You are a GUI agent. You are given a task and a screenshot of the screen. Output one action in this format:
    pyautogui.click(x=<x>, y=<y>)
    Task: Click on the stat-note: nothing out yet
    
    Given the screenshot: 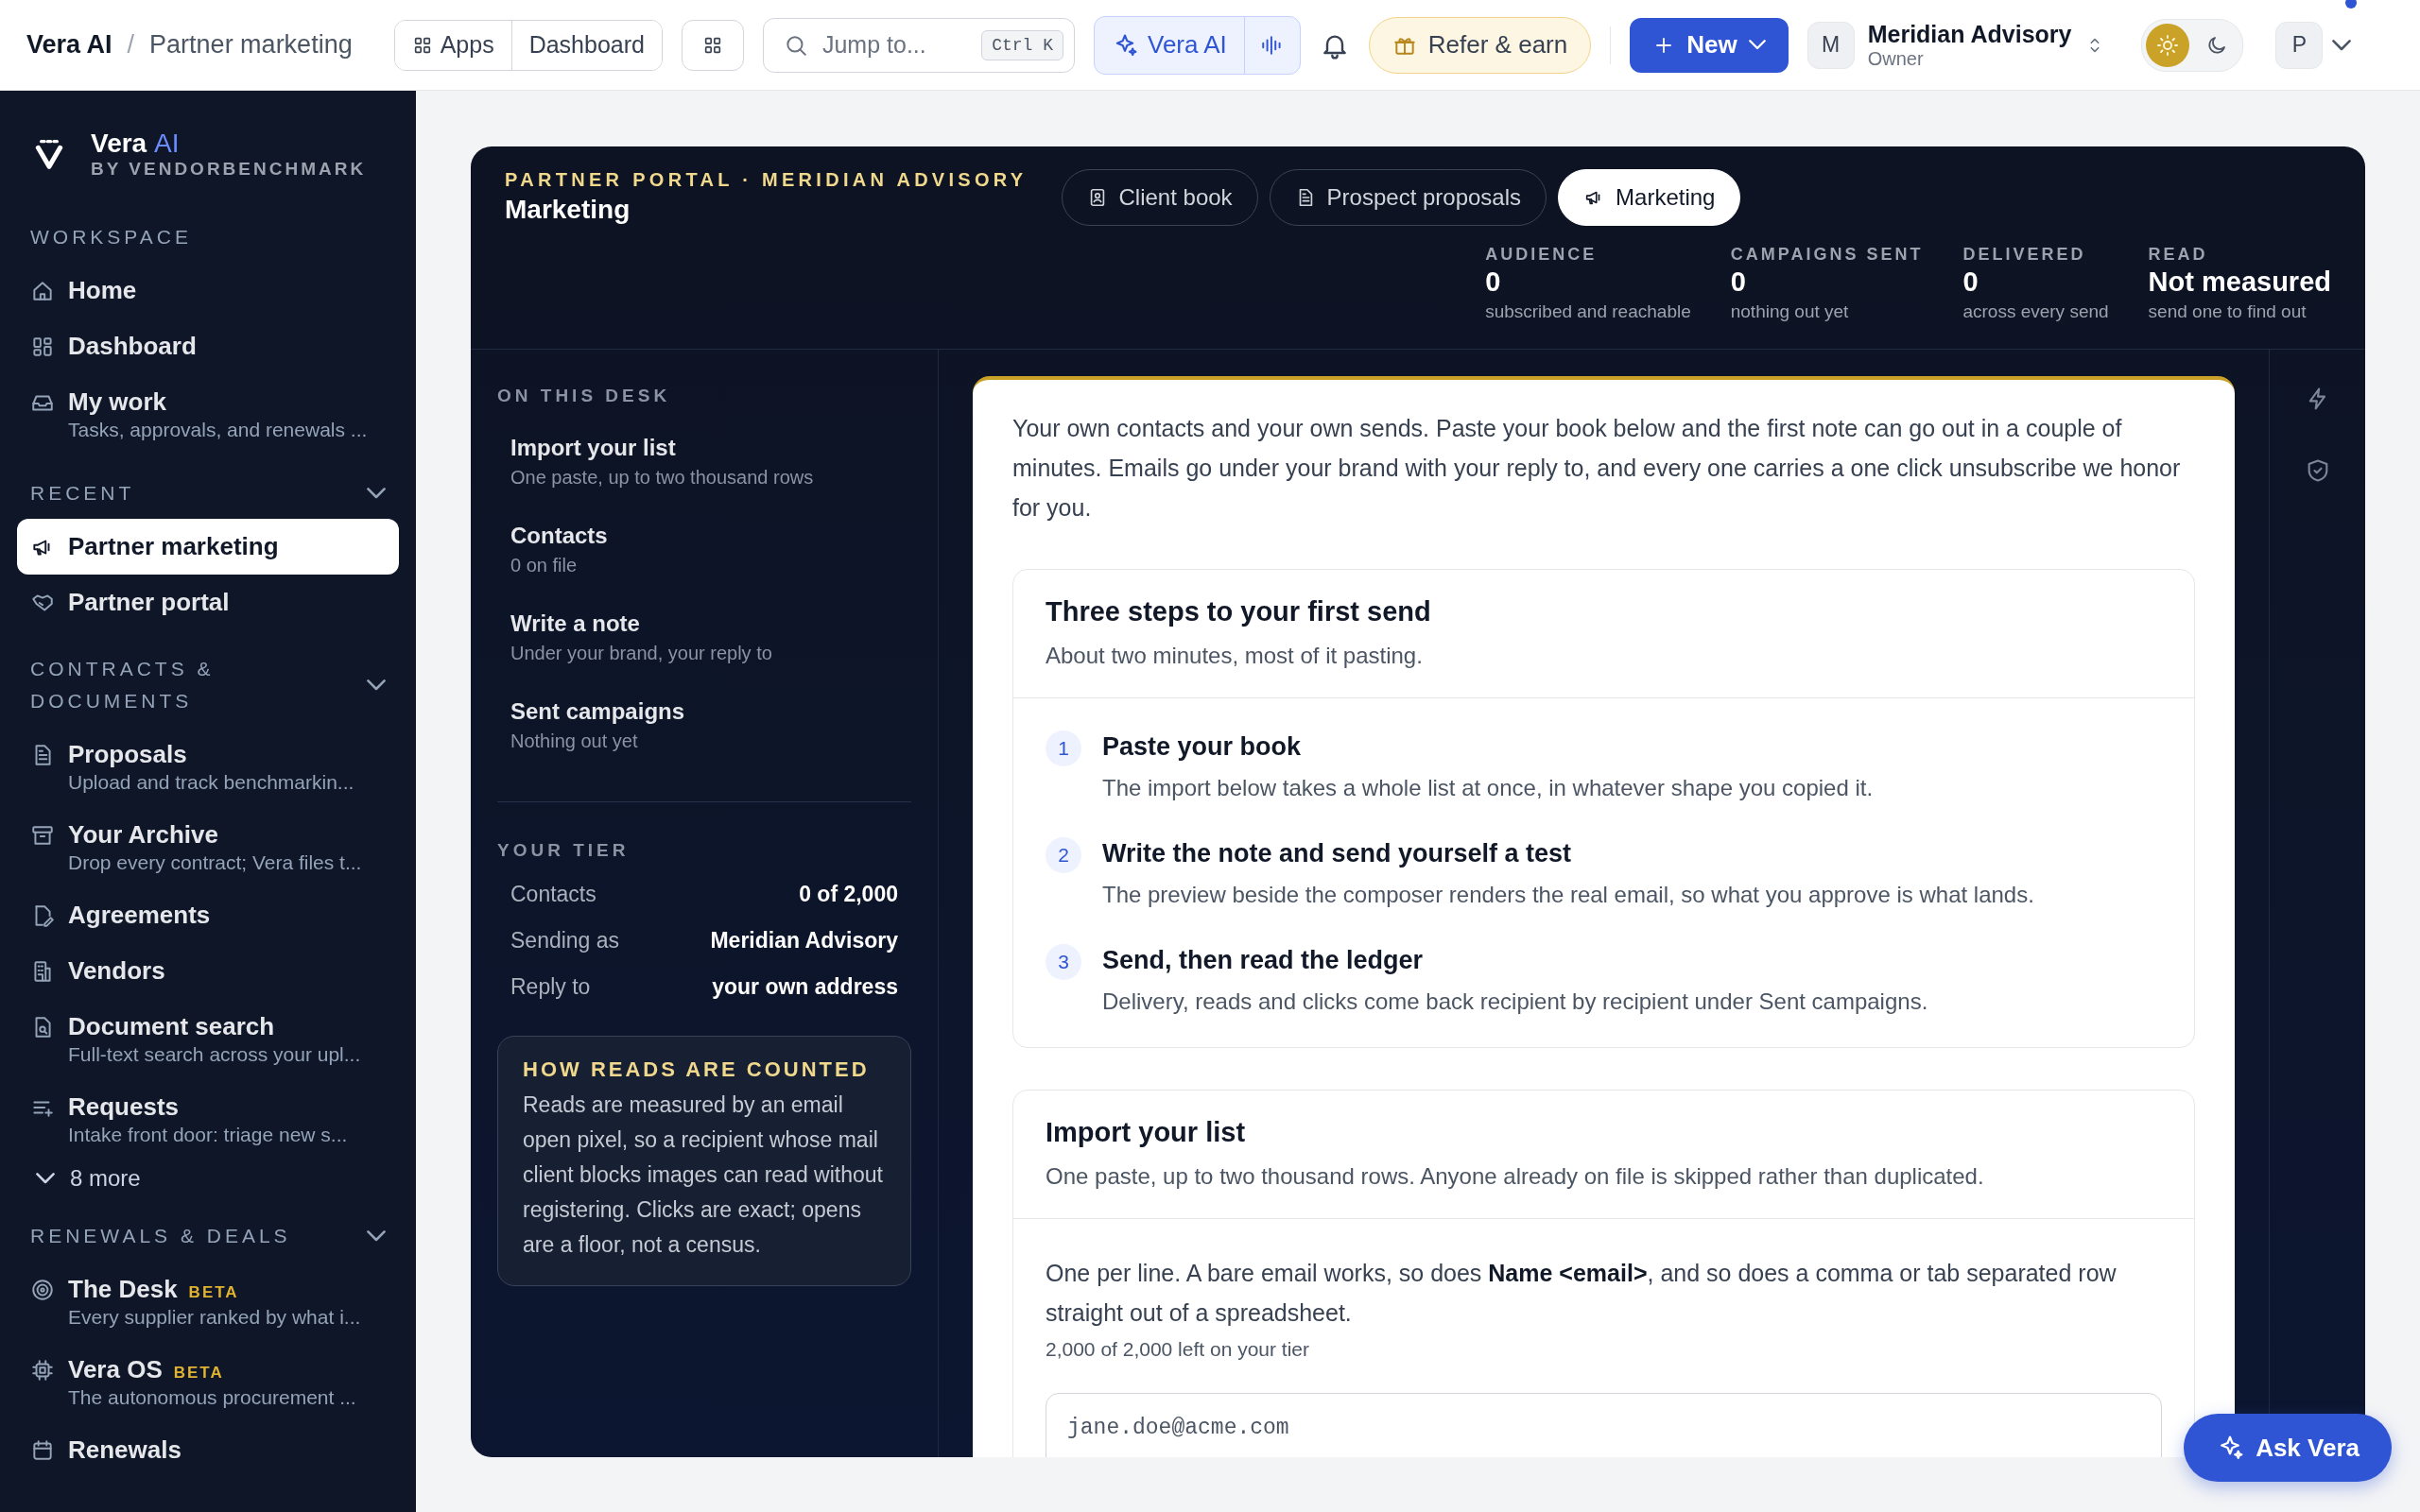 What is the action you would take?
    pyautogui.click(x=1790, y=311)
    